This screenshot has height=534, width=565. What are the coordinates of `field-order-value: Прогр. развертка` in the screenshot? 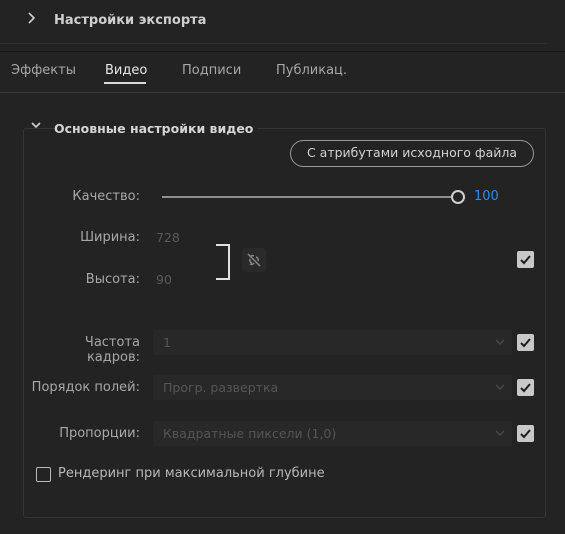 It's located at (221, 387).